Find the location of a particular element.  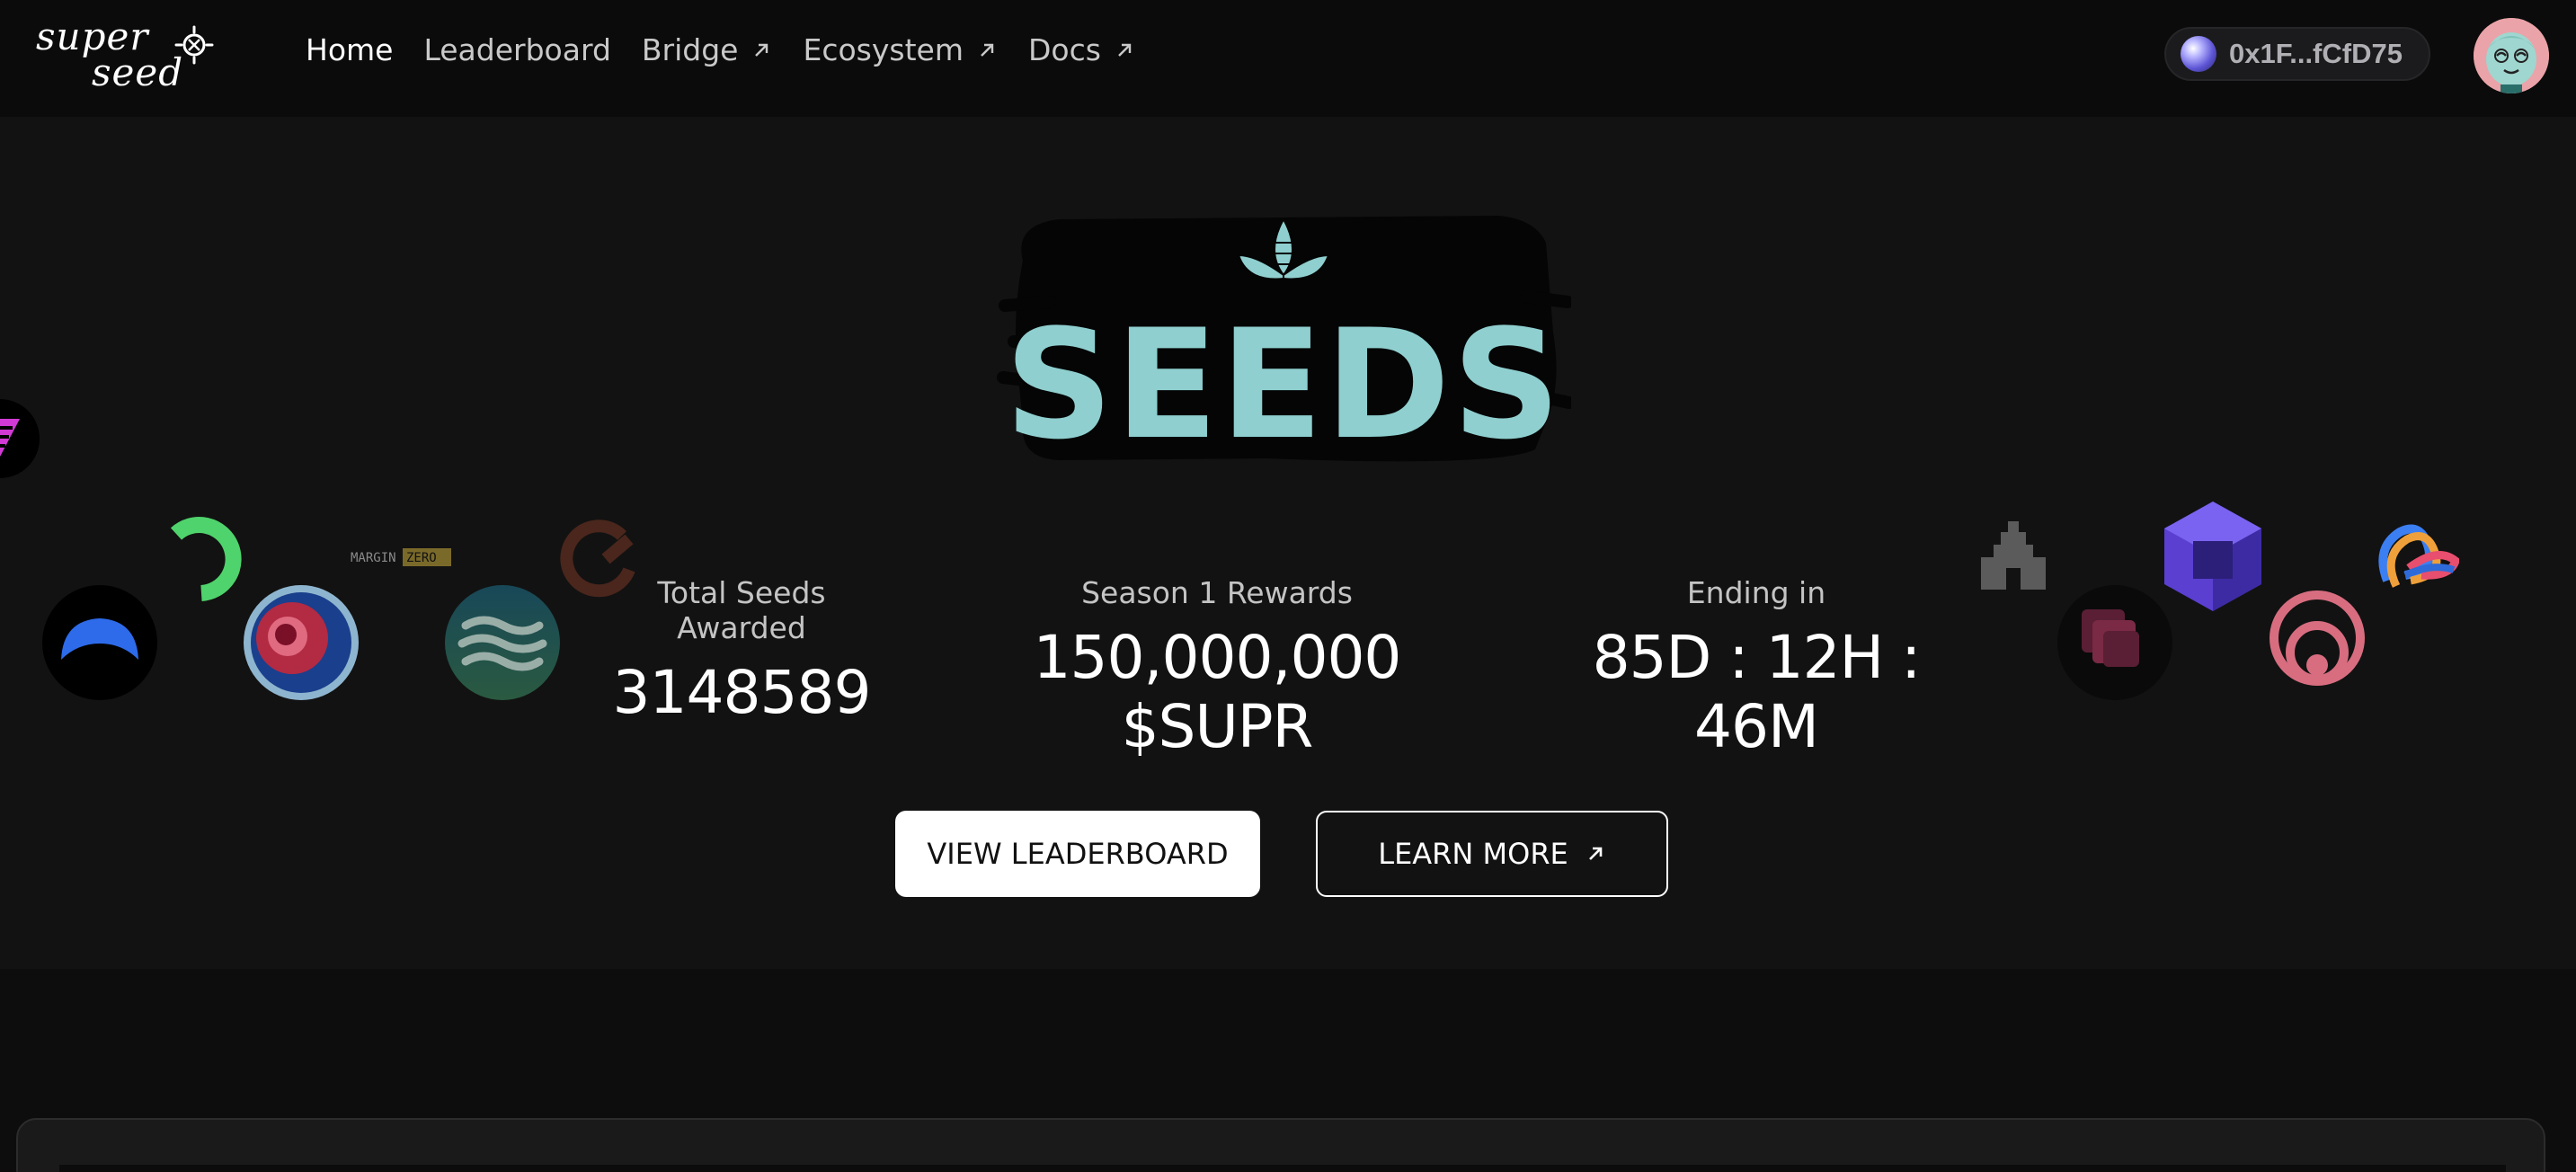

stat-ending-in: Ending in 85D : 12H : 46M is located at coordinates (1756, 668).